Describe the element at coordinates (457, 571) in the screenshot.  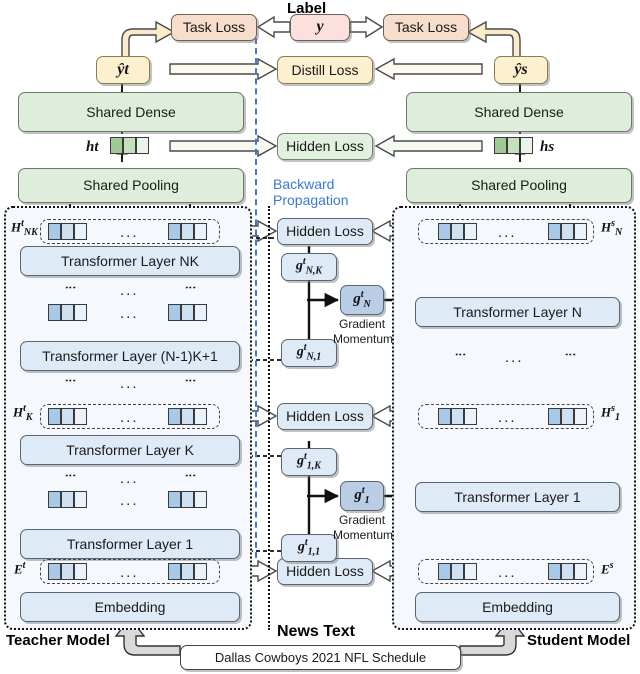
I see `student-embedding-tokens-left` at that location.